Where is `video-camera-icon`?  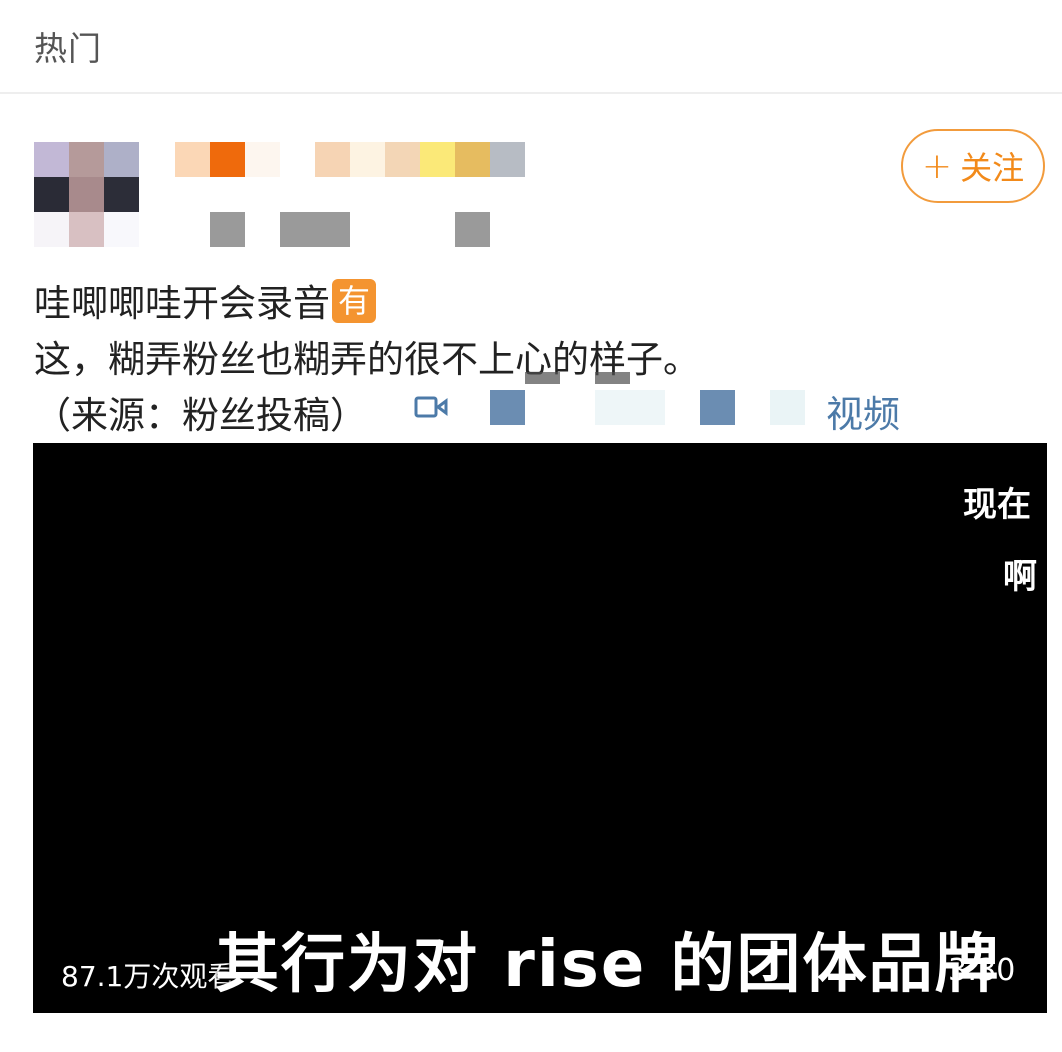 video-camera-icon is located at coordinates (431, 407).